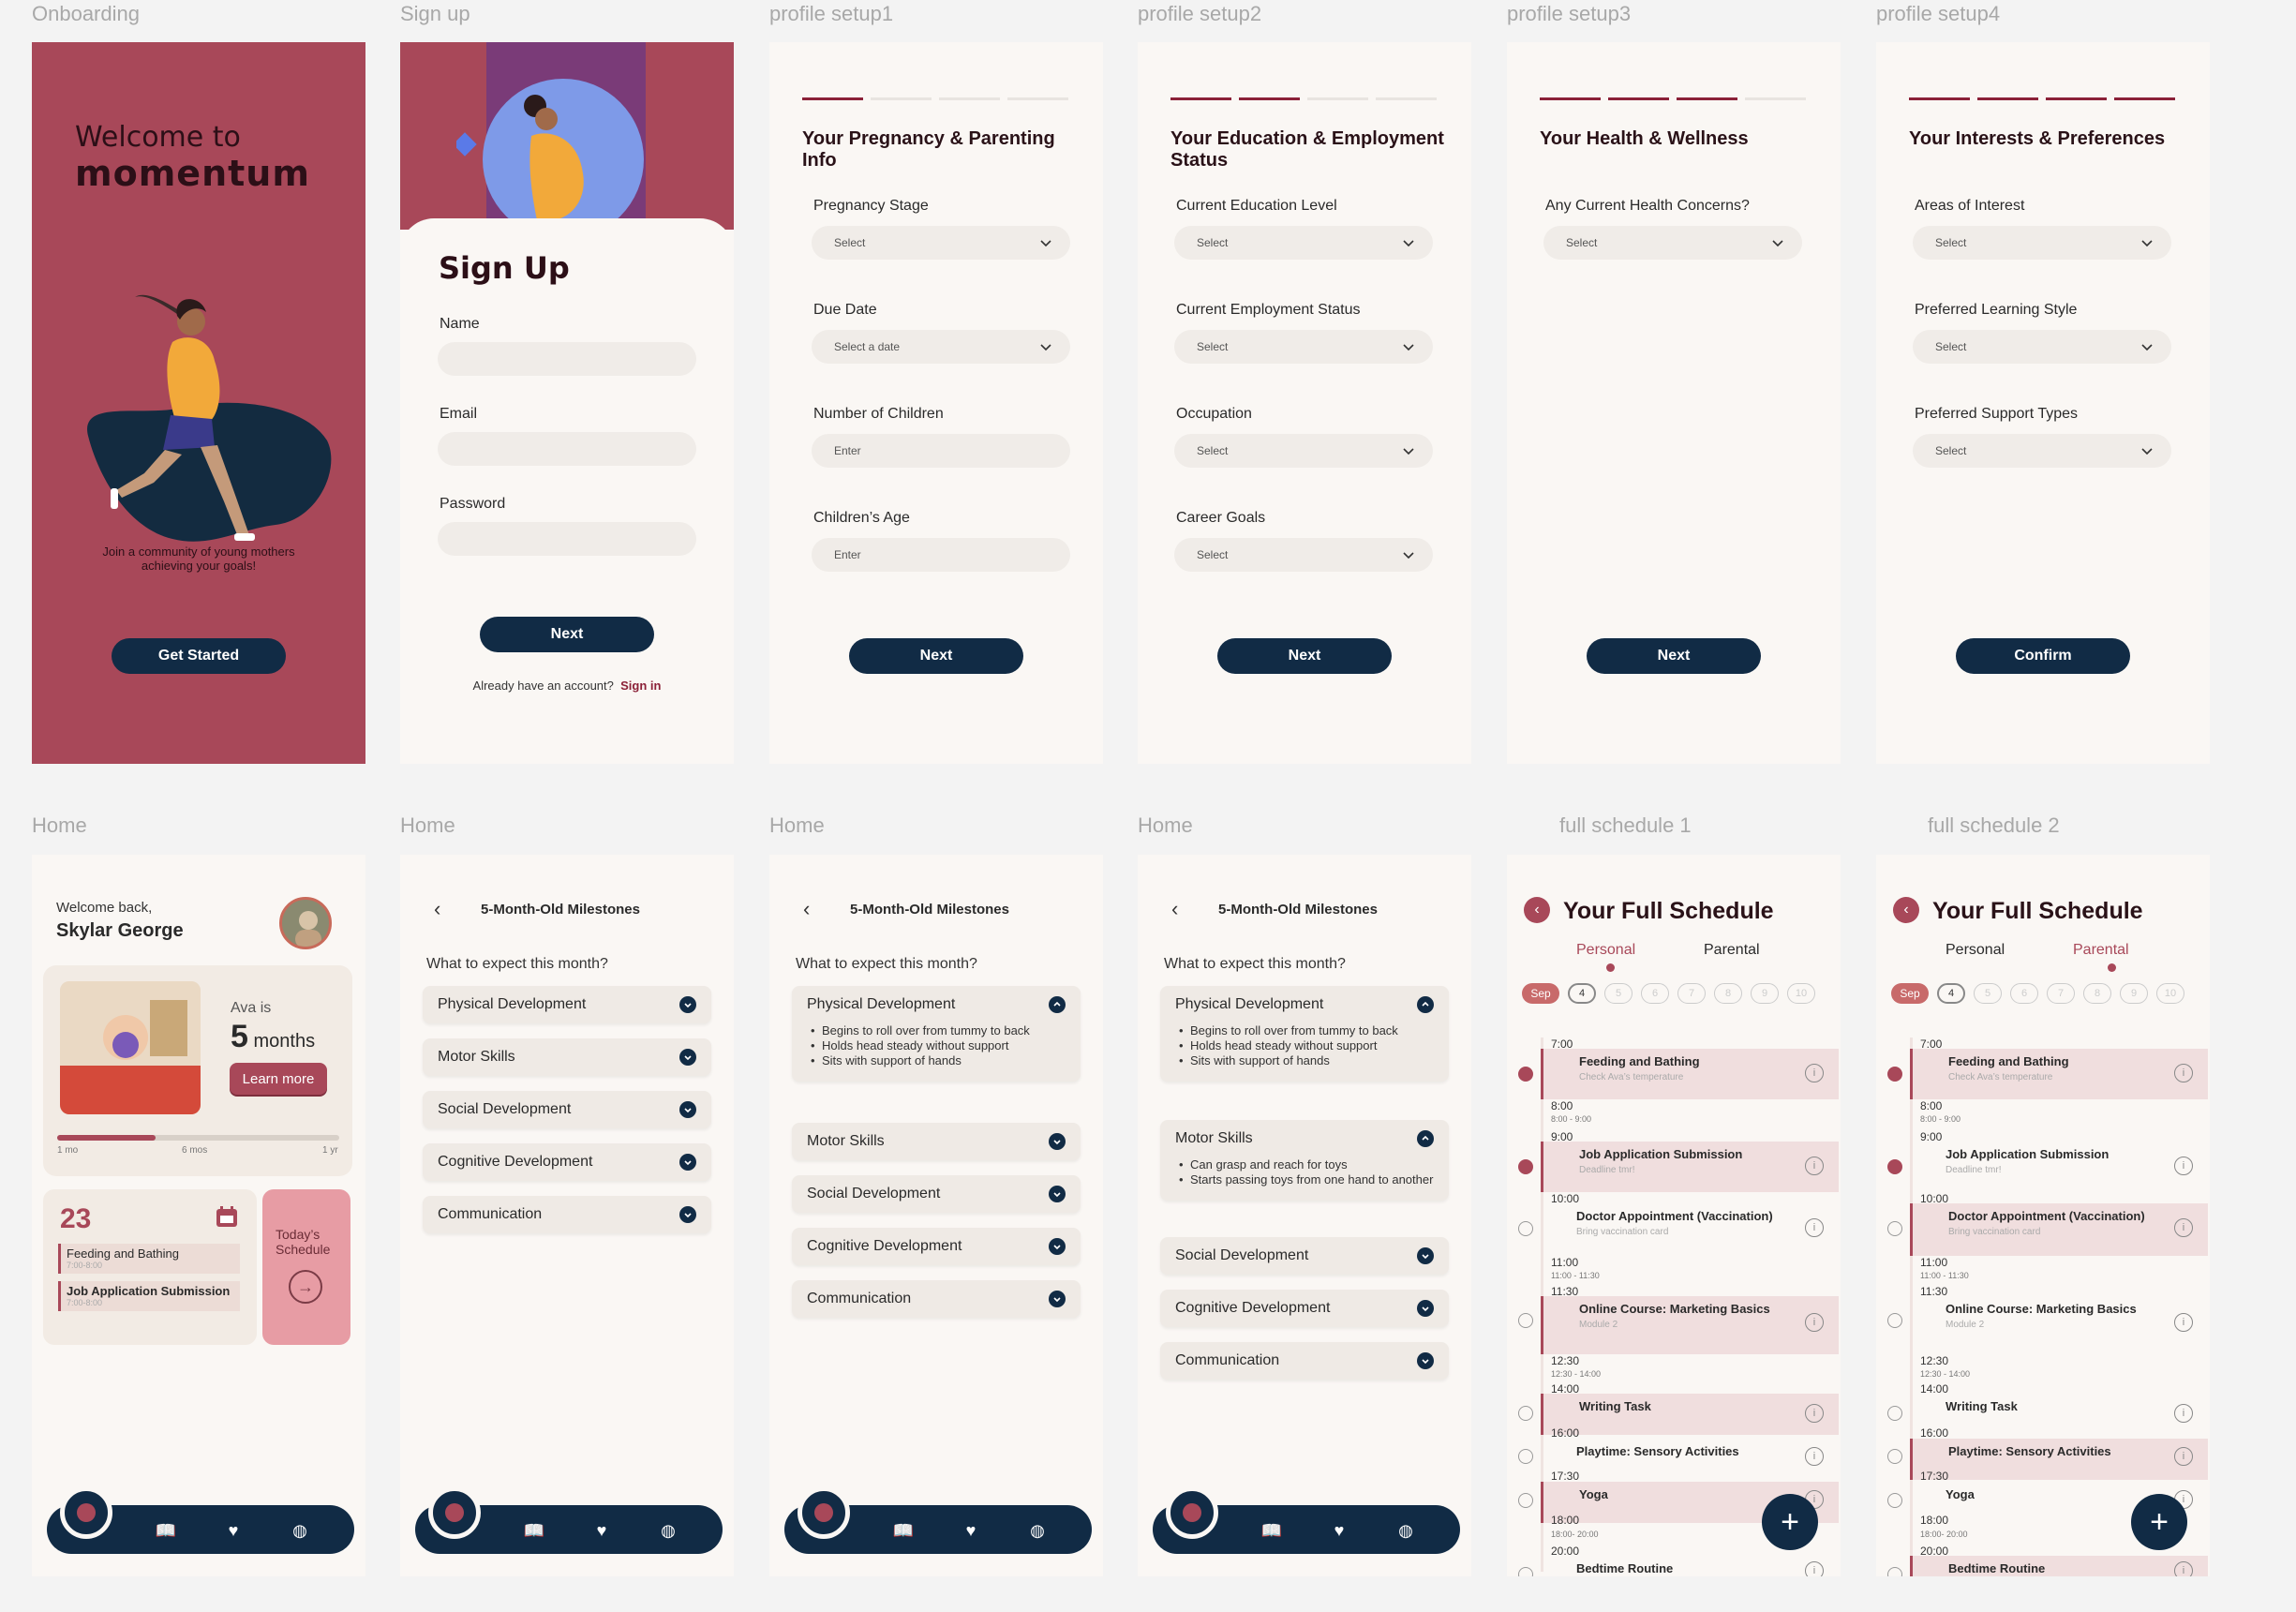  What do you see at coordinates (278, 1079) in the screenshot?
I see `learn-more-button: Learn more` at bounding box center [278, 1079].